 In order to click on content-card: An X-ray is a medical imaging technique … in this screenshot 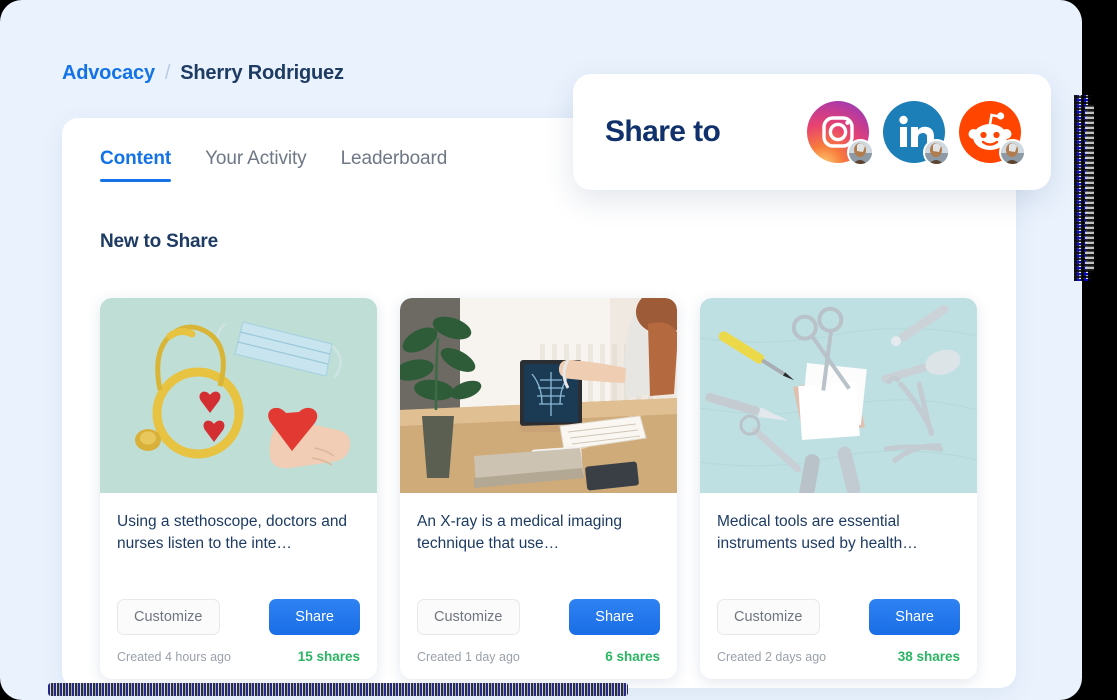, I will do `click(538, 488)`.